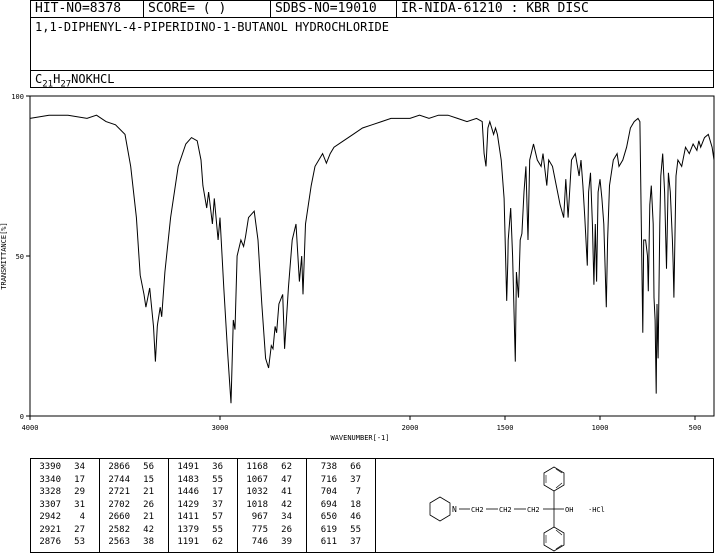 The width and height of the screenshot is (715, 556). I want to click on peak-row: 1168 62, so click(267, 467).